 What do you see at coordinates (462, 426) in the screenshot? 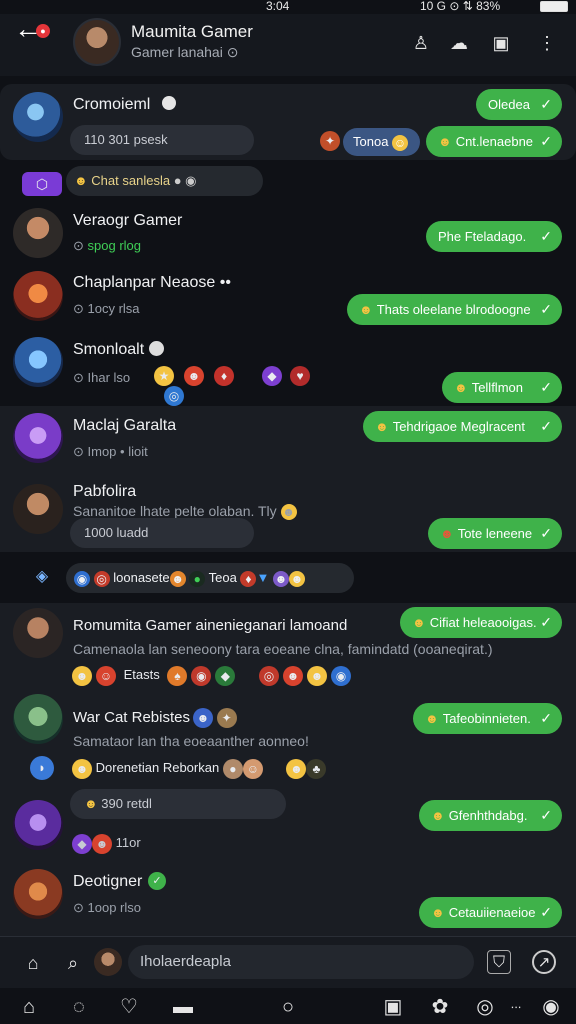
I see `action-button: ☻ Tehdrigaoe Meglracent ✓` at bounding box center [462, 426].